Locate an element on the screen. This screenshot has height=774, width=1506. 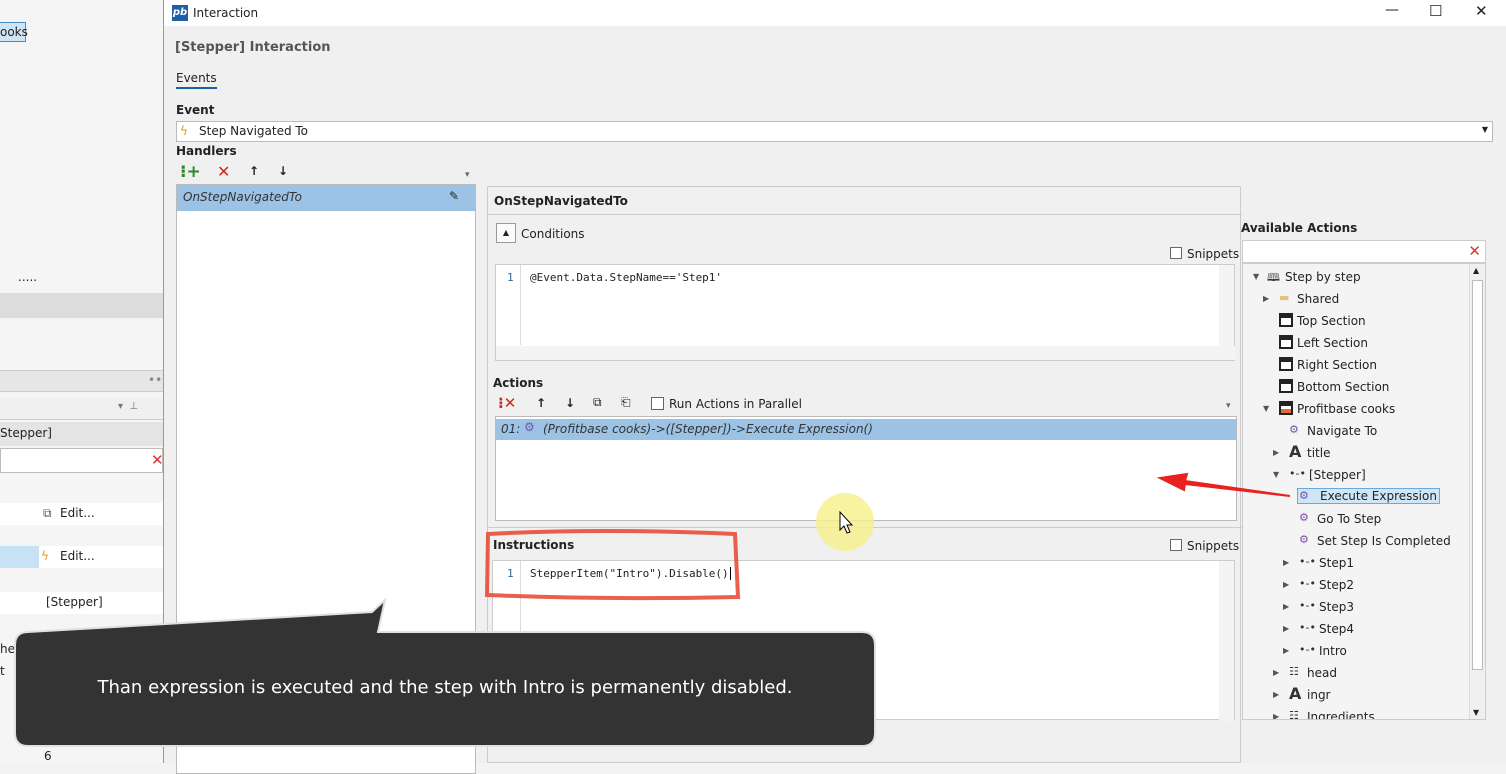
red-arrow is located at coordinates (1223, 484).